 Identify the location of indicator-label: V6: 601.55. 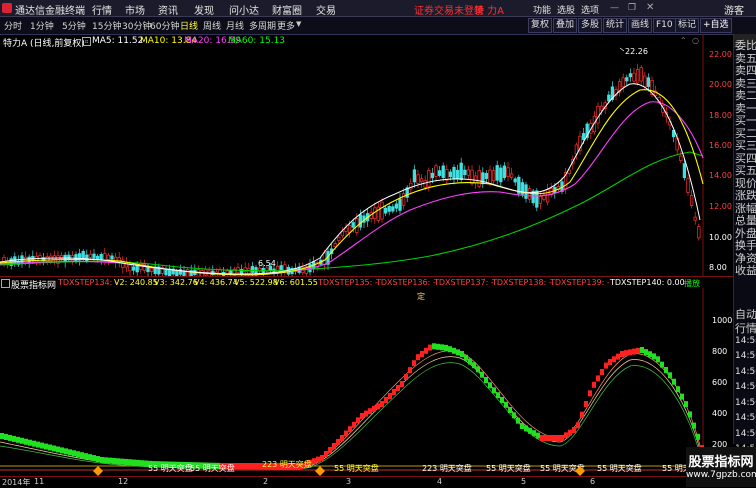
(296, 282).